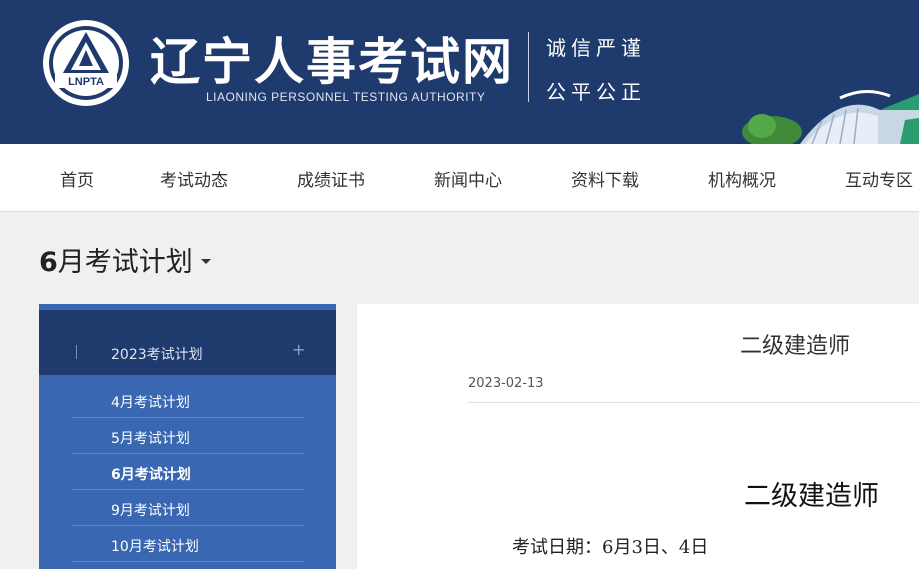 Image resolution: width=919 pixels, height=569 pixels. Describe the element at coordinates (506, 383) in the screenshot. I see `article-date: 2023-02-13` at that location.